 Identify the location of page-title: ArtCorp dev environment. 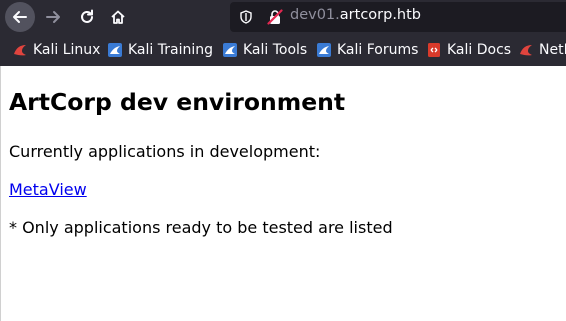
(177, 102).